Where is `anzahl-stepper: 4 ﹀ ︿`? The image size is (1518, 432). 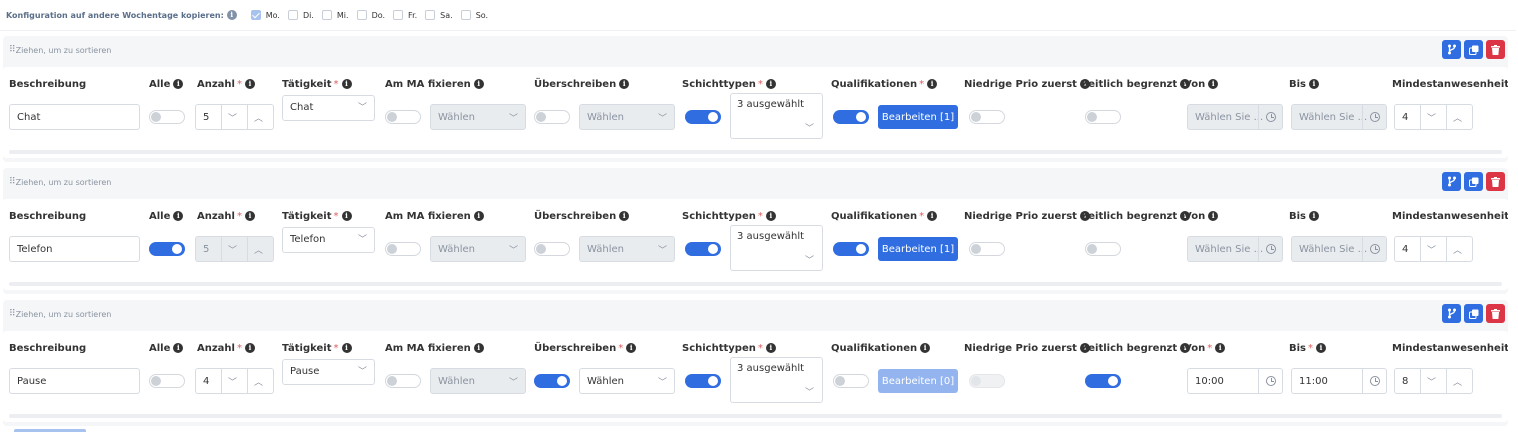 anzahl-stepper: 4 ﹀ ︿ is located at coordinates (234, 381).